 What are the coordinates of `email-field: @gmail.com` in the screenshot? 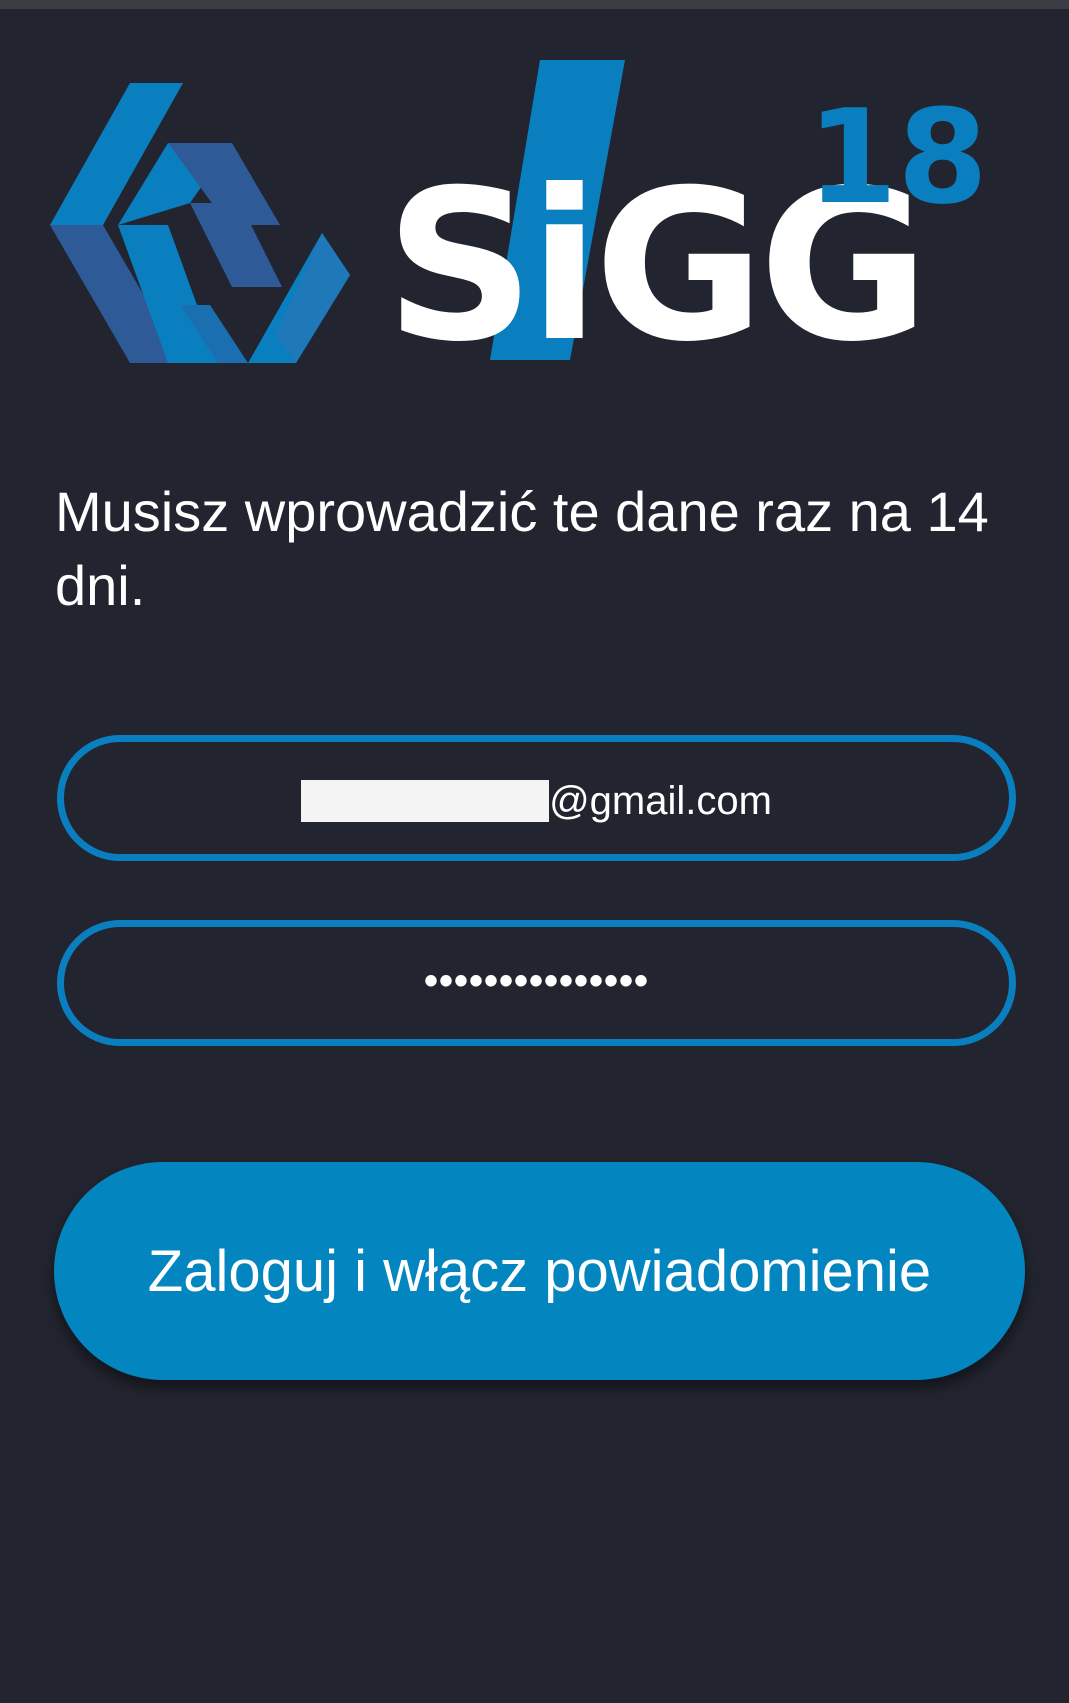 It's located at (536, 798).